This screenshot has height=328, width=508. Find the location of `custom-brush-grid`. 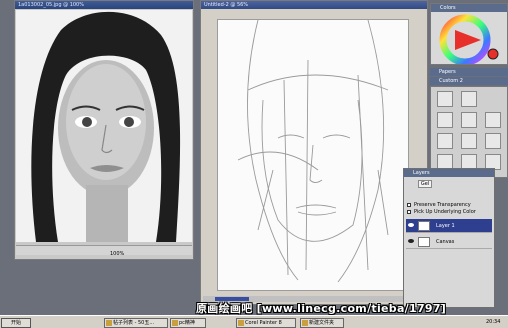

custom-brush-grid is located at coordinates (469, 132).